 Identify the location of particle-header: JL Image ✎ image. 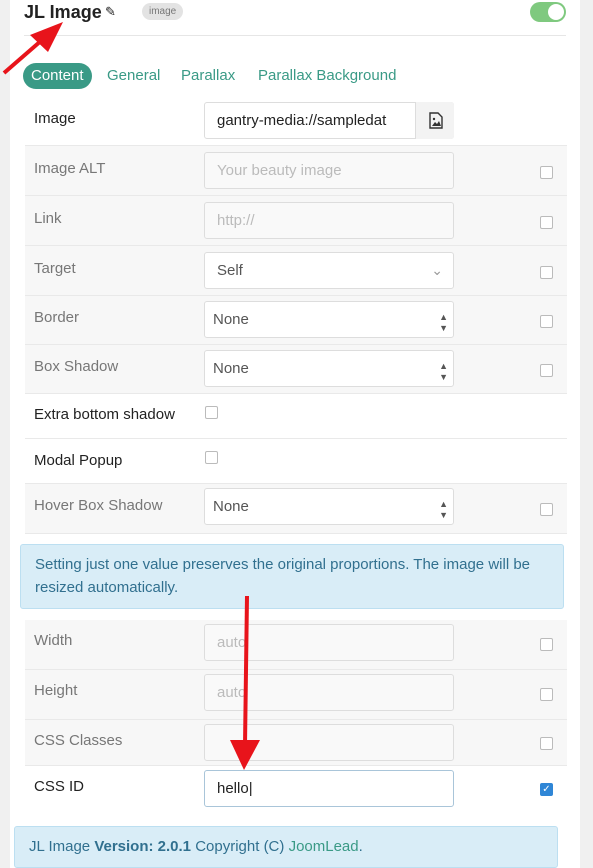
(295, 18).